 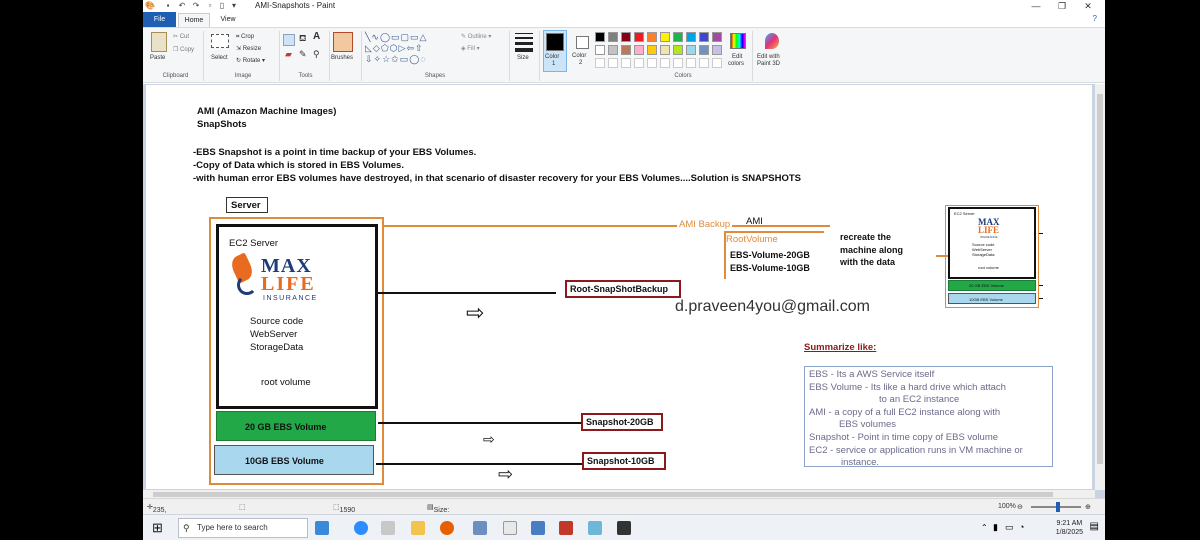 What do you see at coordinates (555, 51) in the screenshot?
I see `color1-button: Color 1` at bounding box center [555, 51].